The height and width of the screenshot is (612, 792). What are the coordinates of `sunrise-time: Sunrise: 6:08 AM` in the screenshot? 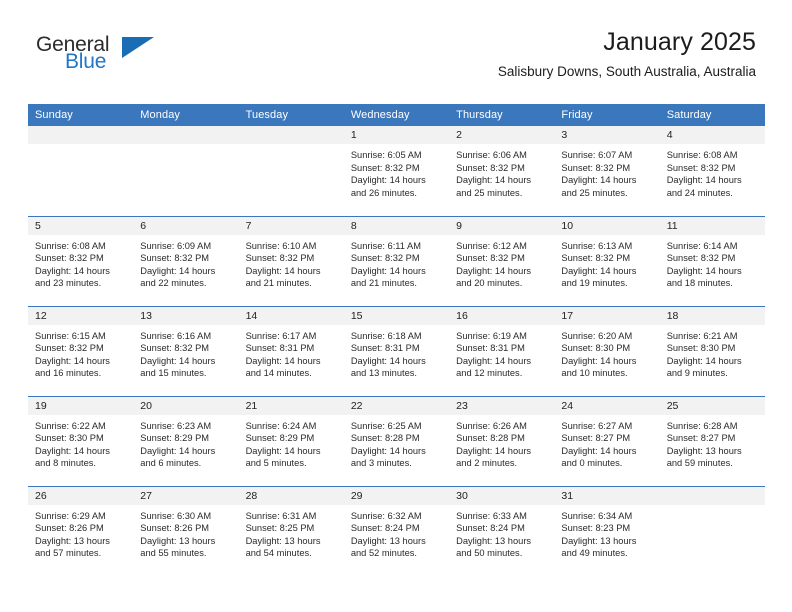 It's located at (702, 155).